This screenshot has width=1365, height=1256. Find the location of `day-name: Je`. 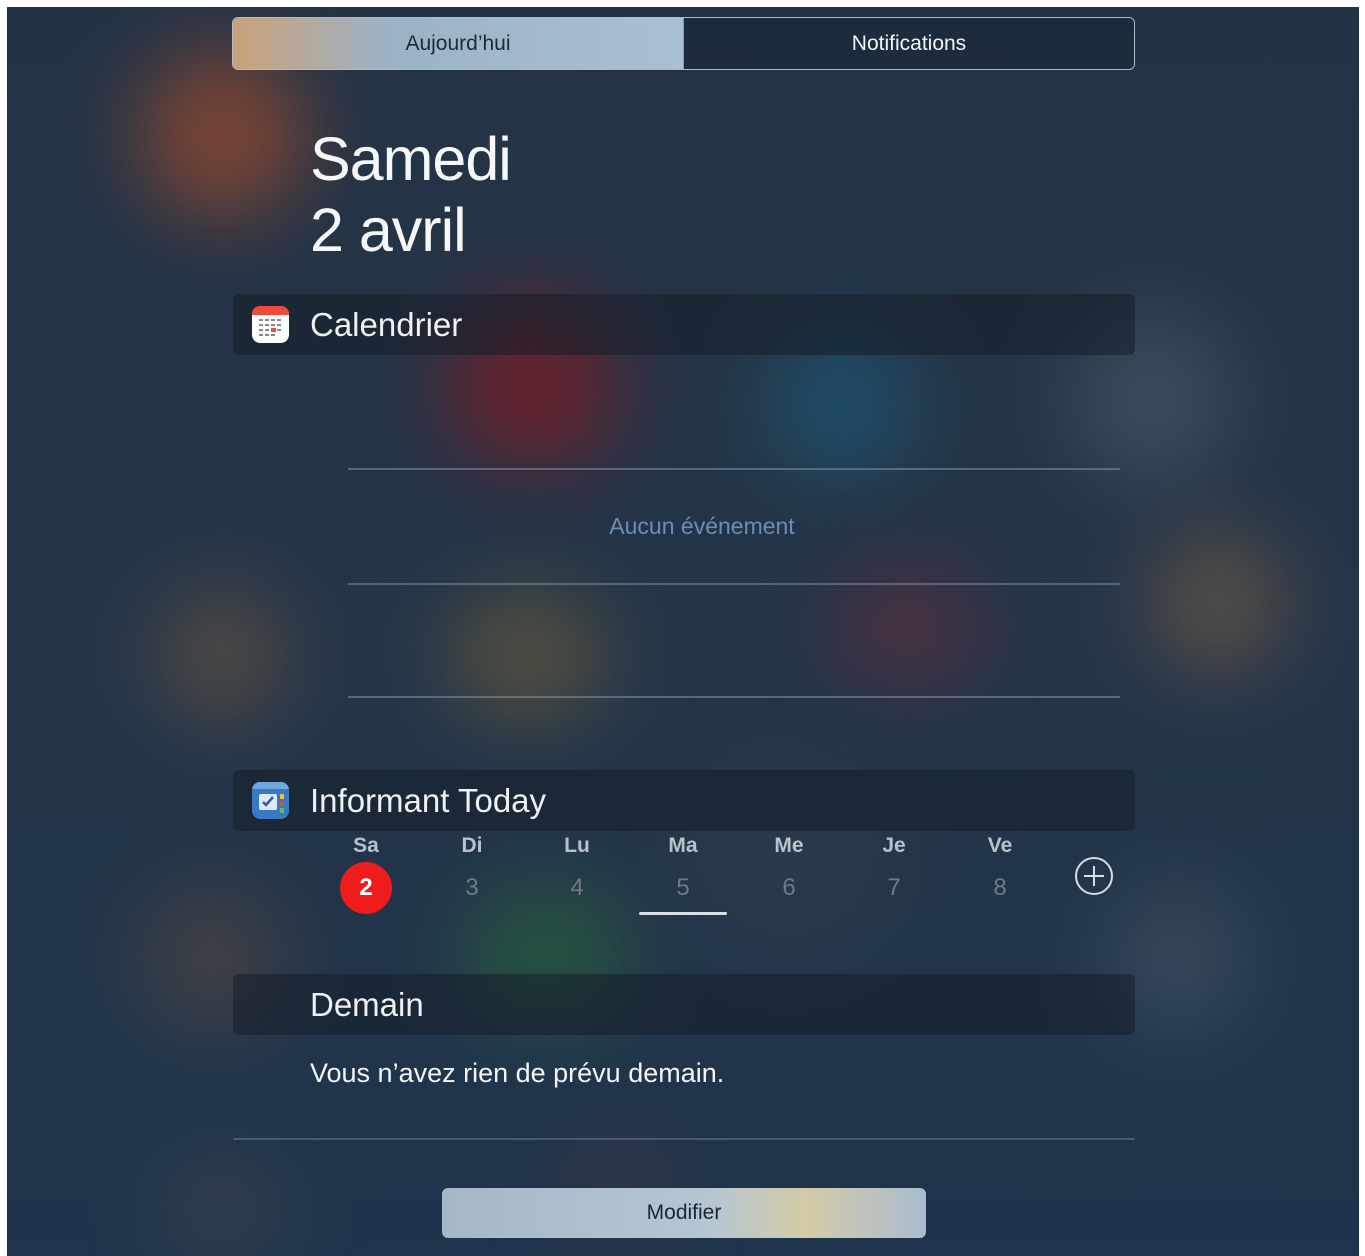

day-name: Je is located at coordinates (894, 845).